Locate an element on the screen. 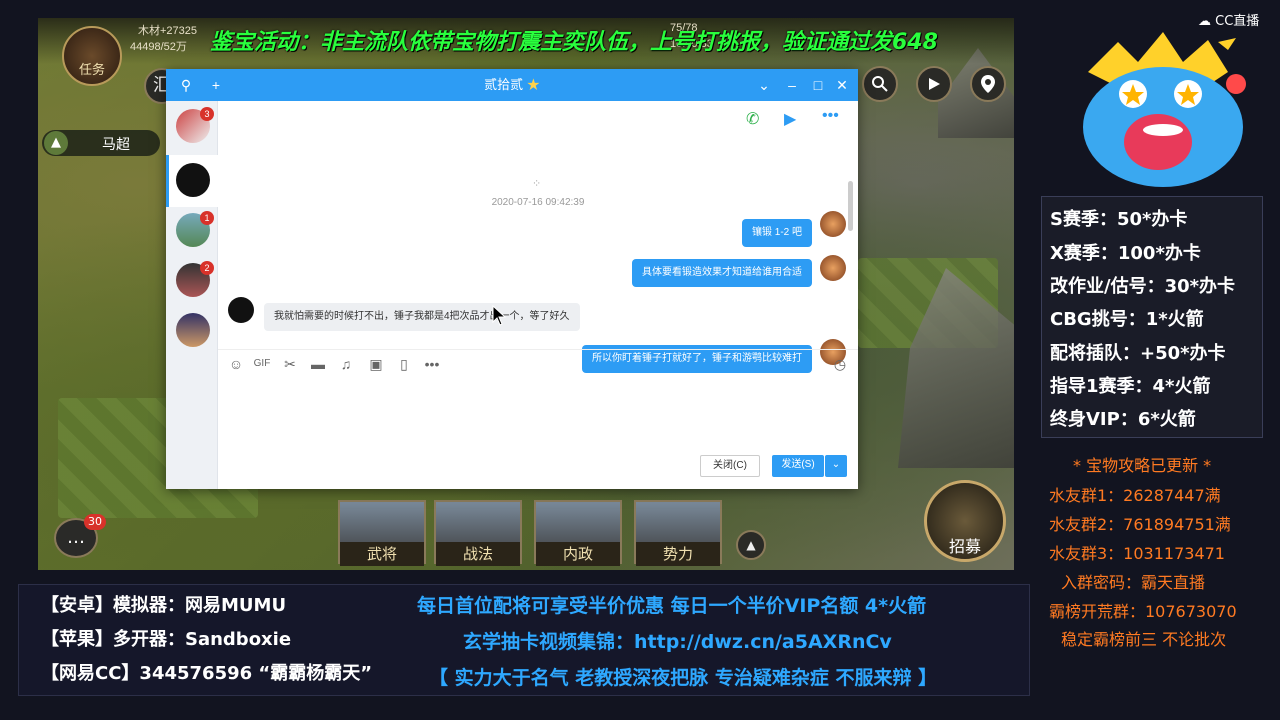  tent-icon: ▲ is located at coordinates (56, 143).